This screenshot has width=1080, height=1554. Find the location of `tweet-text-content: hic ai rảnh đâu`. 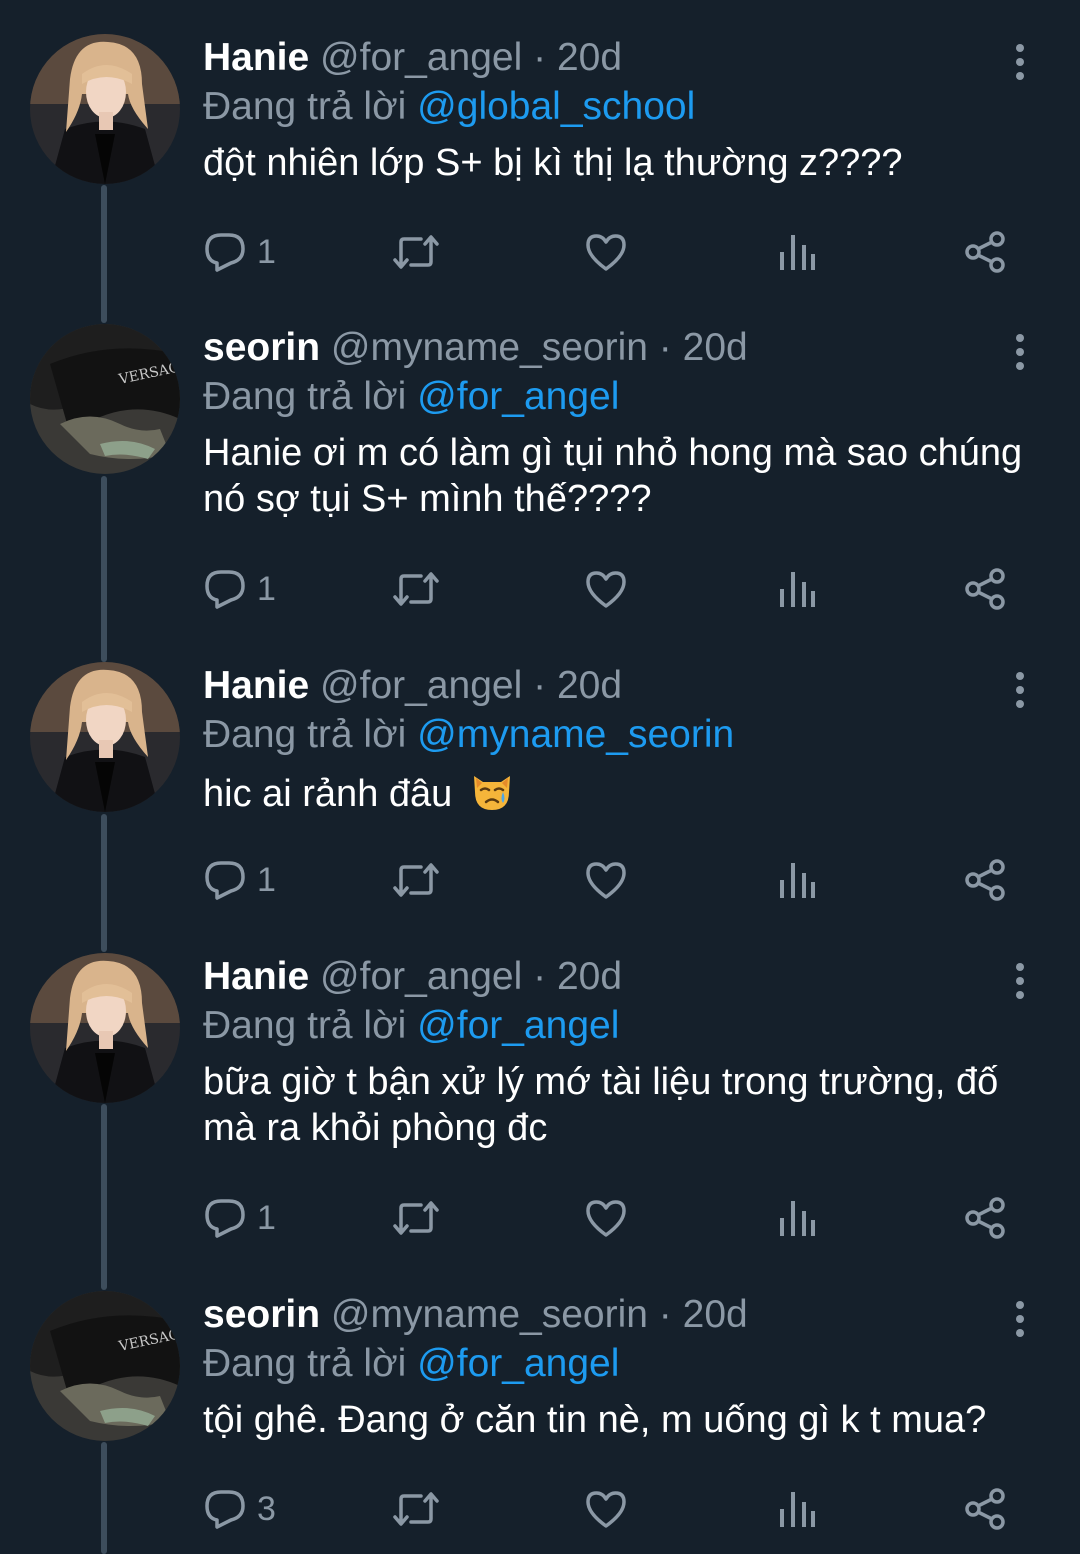

tweet-text-content: hic ai rảnh đâu is located at coordinates (328, 794).